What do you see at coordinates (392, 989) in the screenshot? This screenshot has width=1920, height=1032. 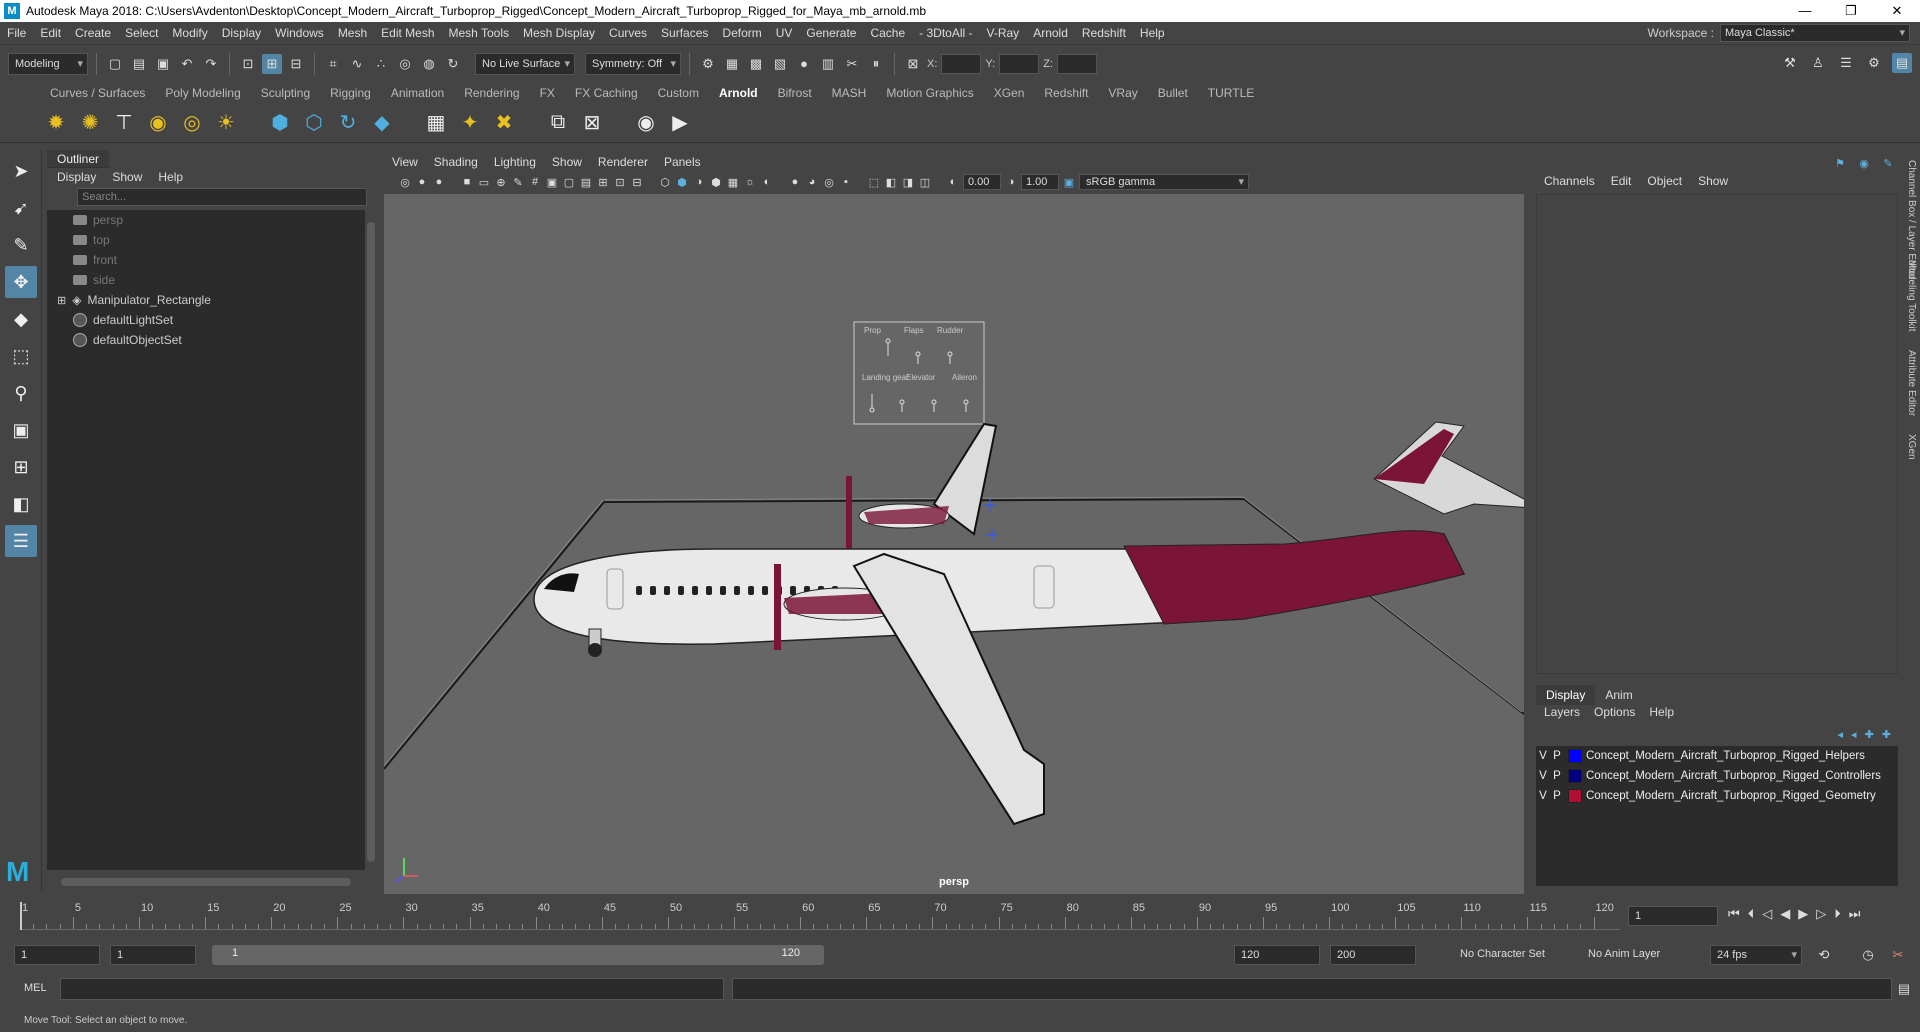 I see `command-input` at bounding box center [392, 989].